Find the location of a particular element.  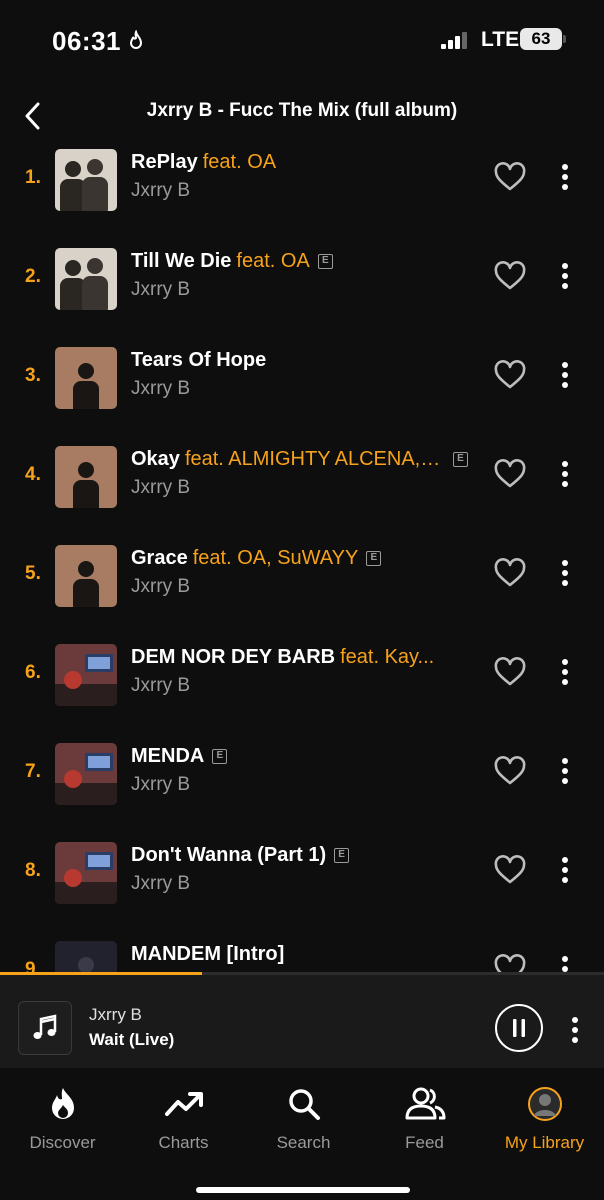

track-title: Don't Wanna (Part 1) is located at coordinates (229, 855).